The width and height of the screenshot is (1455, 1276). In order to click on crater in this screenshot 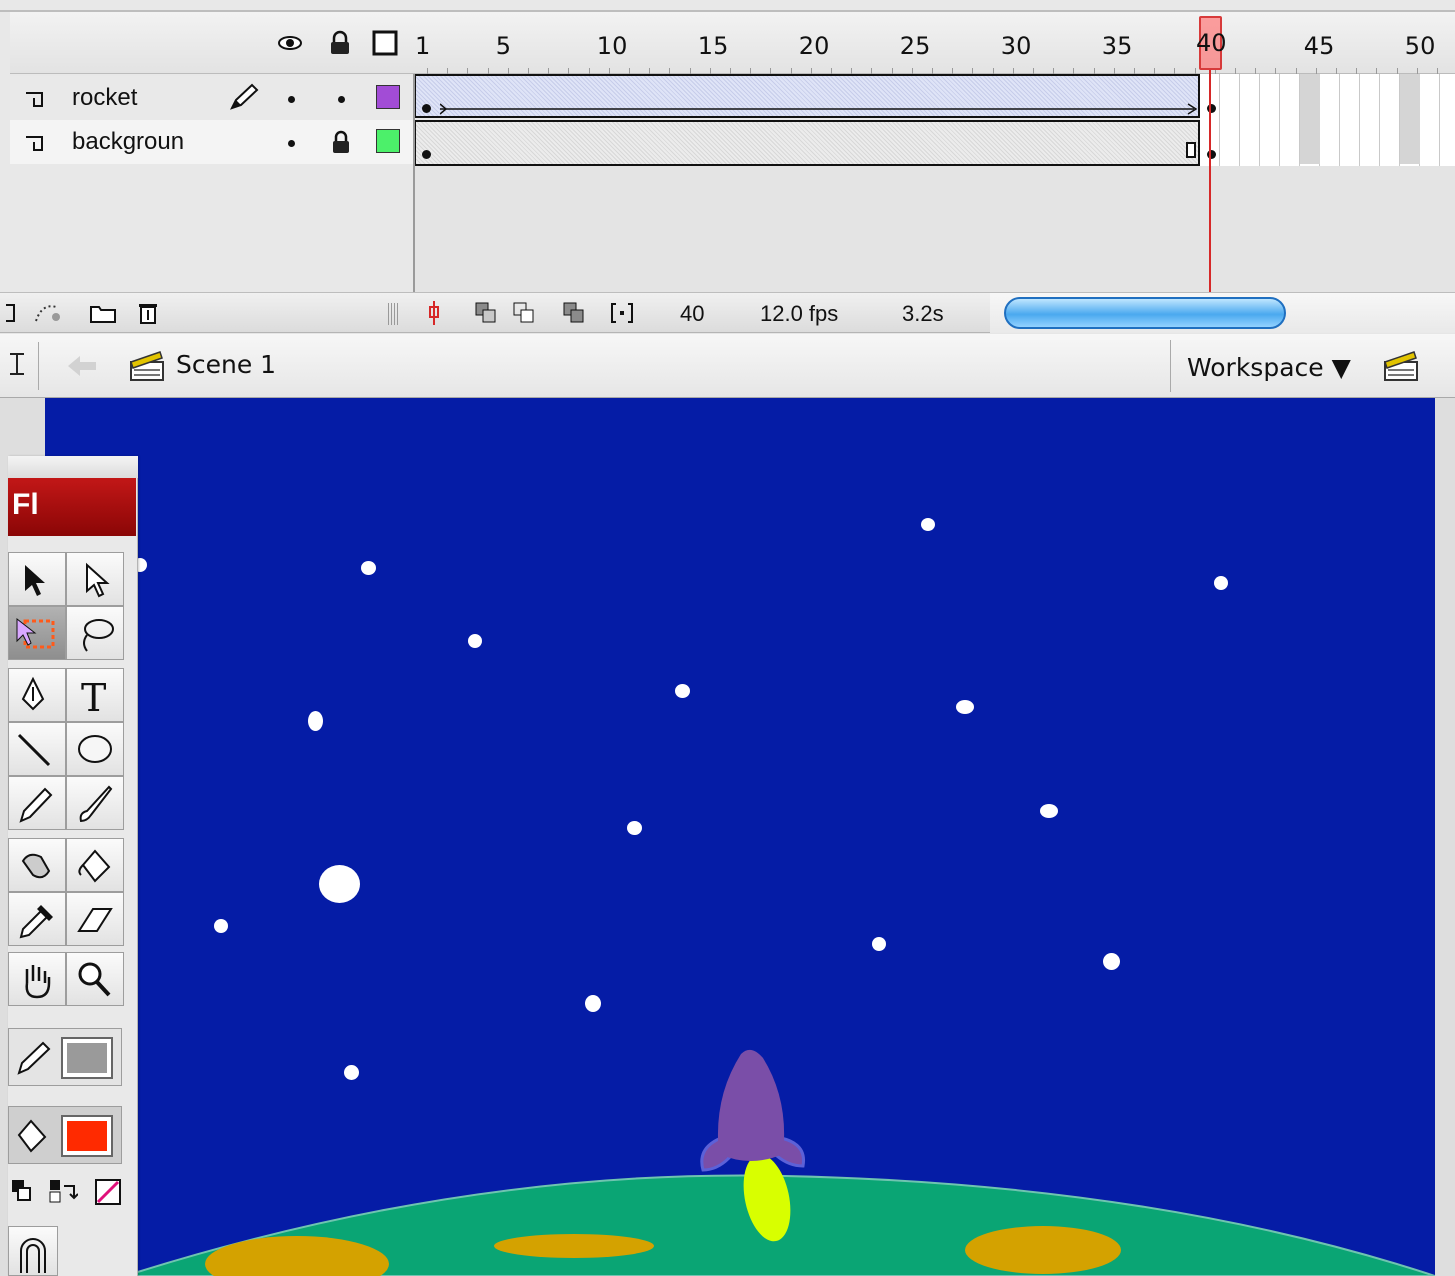, I will do `click(574, 1246)`.